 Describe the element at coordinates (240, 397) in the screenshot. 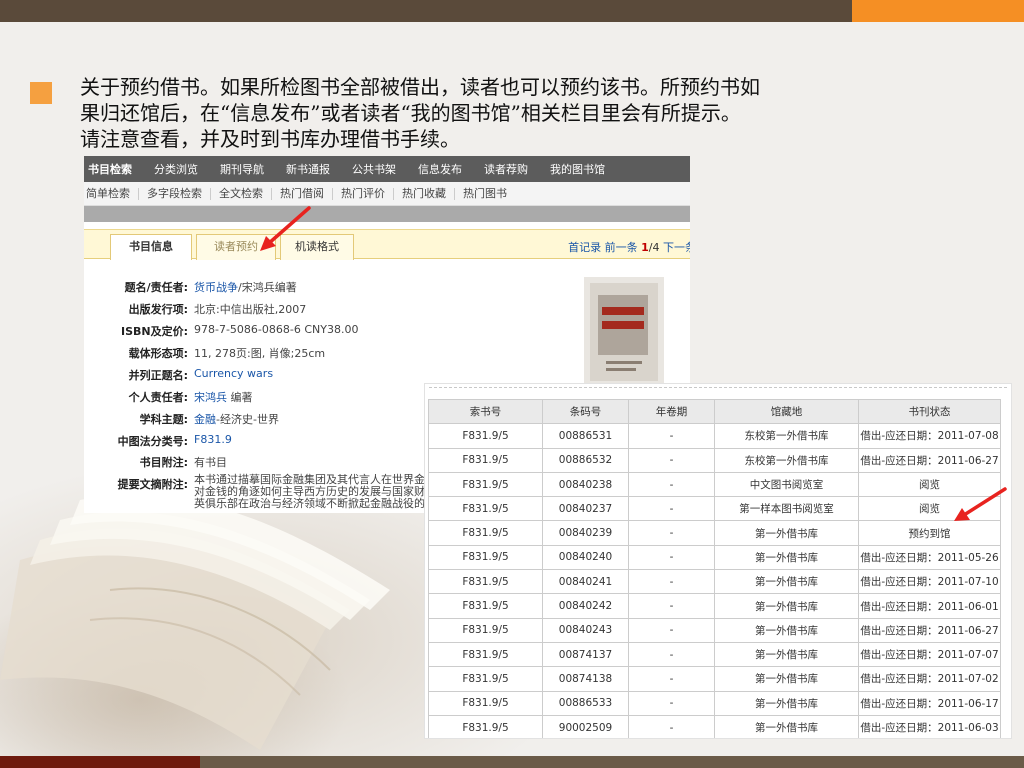

I see `field-value-text: 编著` at that location.